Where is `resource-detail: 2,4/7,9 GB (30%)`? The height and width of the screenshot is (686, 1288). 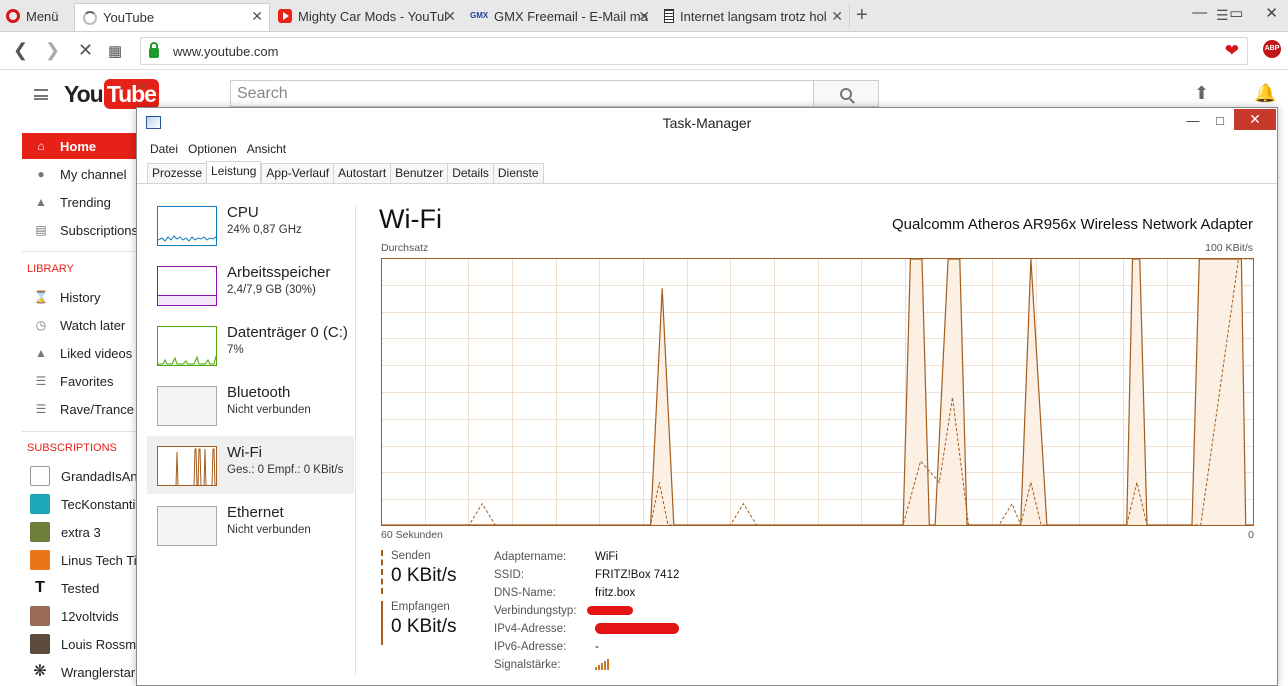
resource-detail: 2,4/7,9 GB (30%) is located at coordinates (271, 290).